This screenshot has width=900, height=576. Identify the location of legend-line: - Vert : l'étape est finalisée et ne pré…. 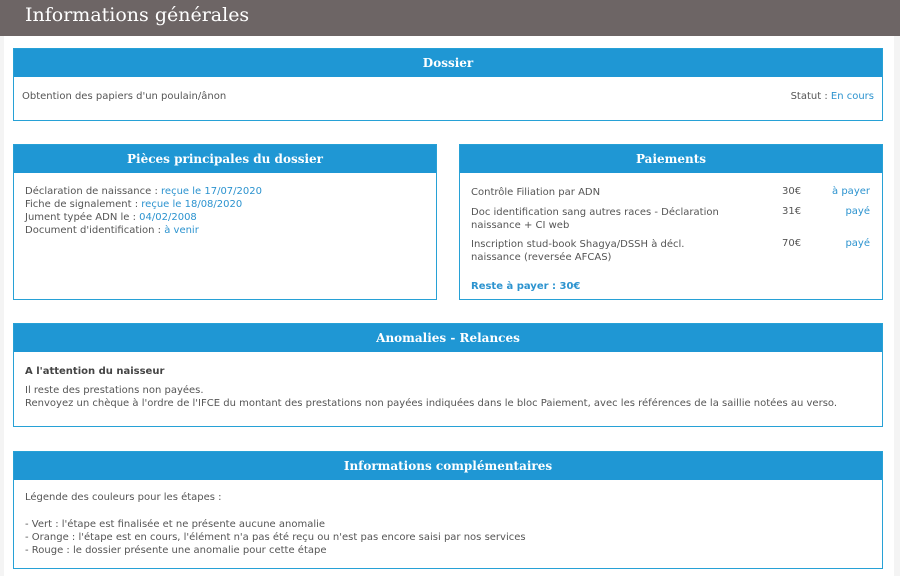
(175, 524).